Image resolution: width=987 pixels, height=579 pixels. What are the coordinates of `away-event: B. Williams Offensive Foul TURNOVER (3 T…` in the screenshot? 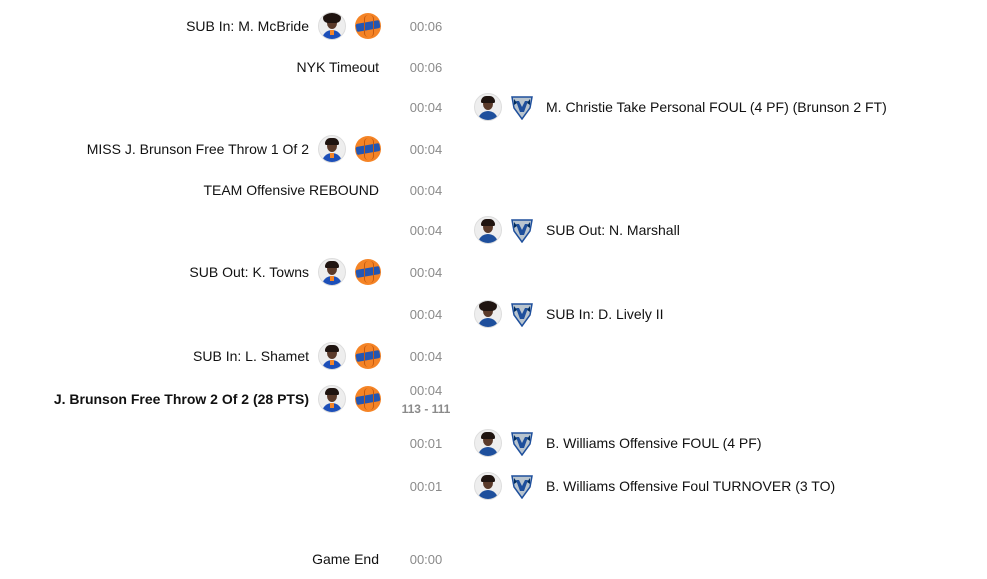 It's located at (654, 486).